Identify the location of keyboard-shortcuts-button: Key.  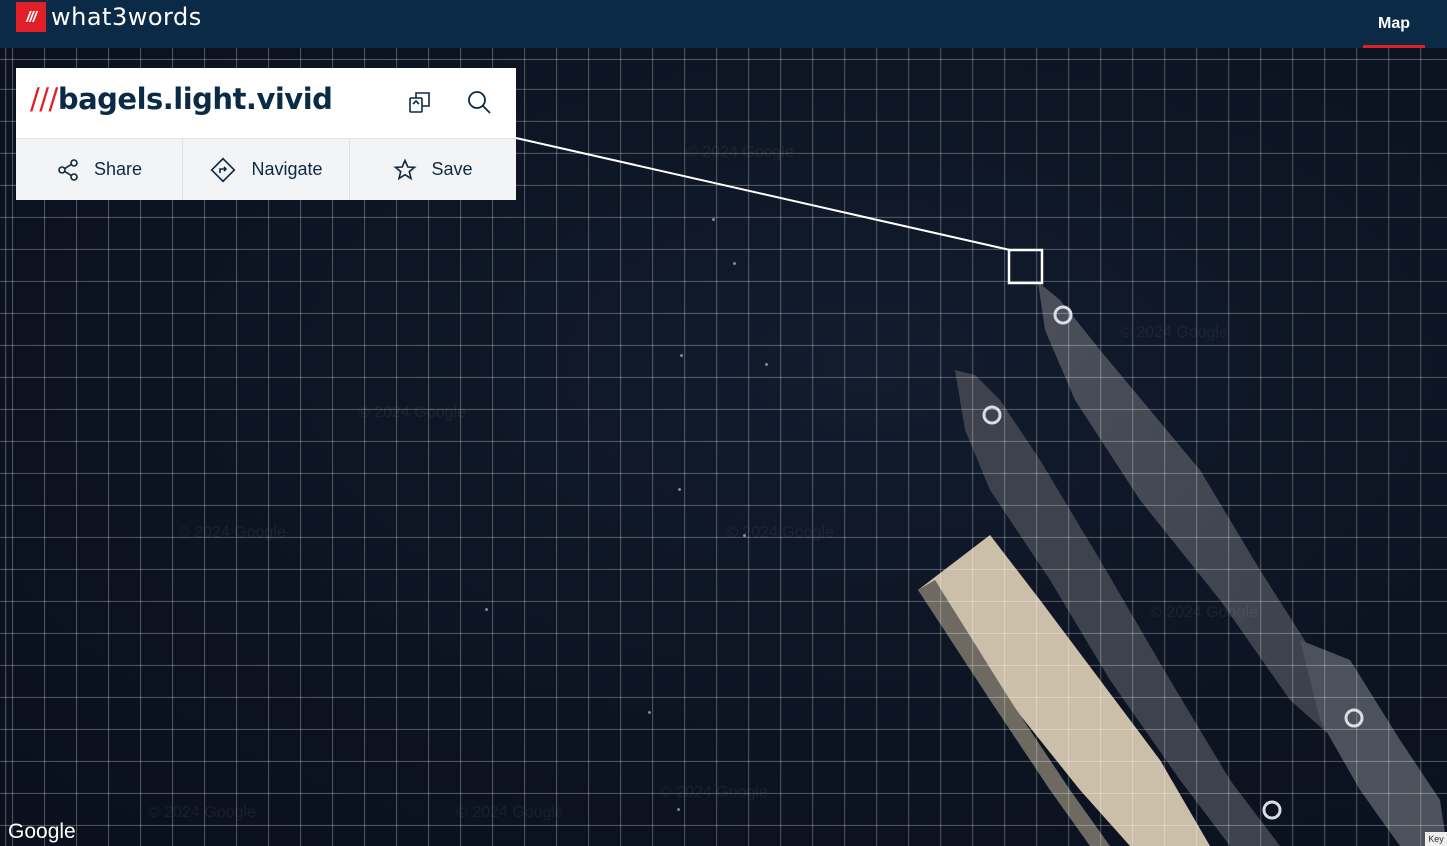
(1436, 839).